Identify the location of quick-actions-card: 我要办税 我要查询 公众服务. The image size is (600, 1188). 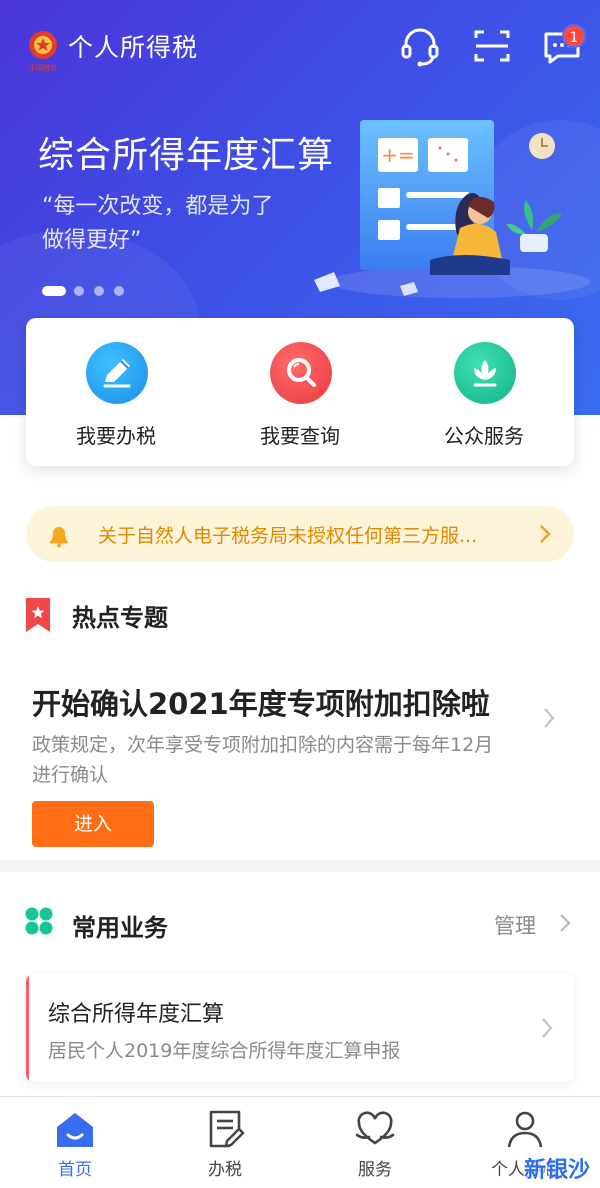
(300, 392).